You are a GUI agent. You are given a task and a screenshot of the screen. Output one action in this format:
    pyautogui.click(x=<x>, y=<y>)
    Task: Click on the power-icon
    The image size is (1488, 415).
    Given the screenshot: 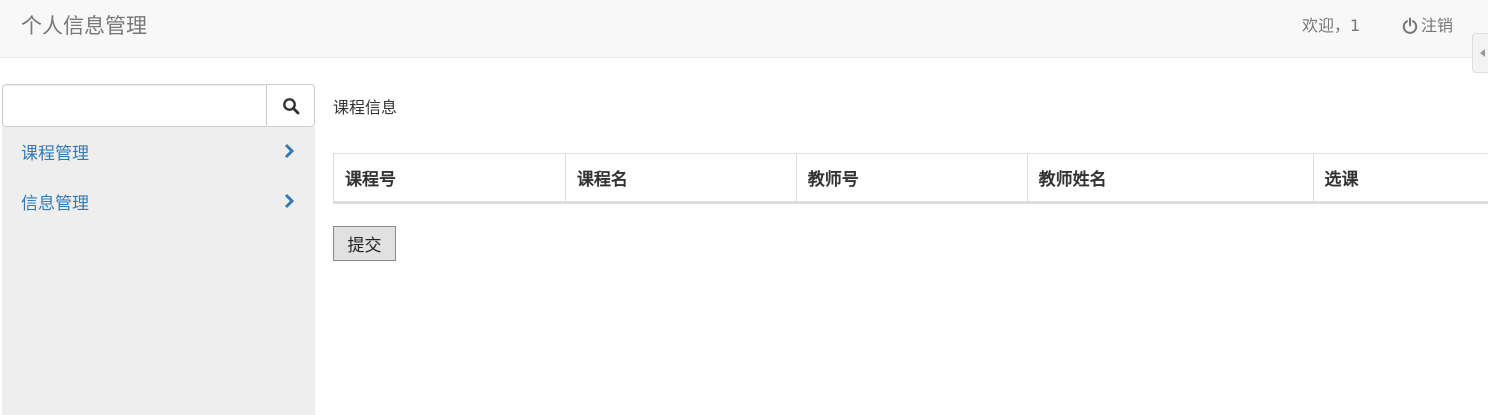 What is the action you would take?
    pyautogui.click(x=1410, y=25)
    